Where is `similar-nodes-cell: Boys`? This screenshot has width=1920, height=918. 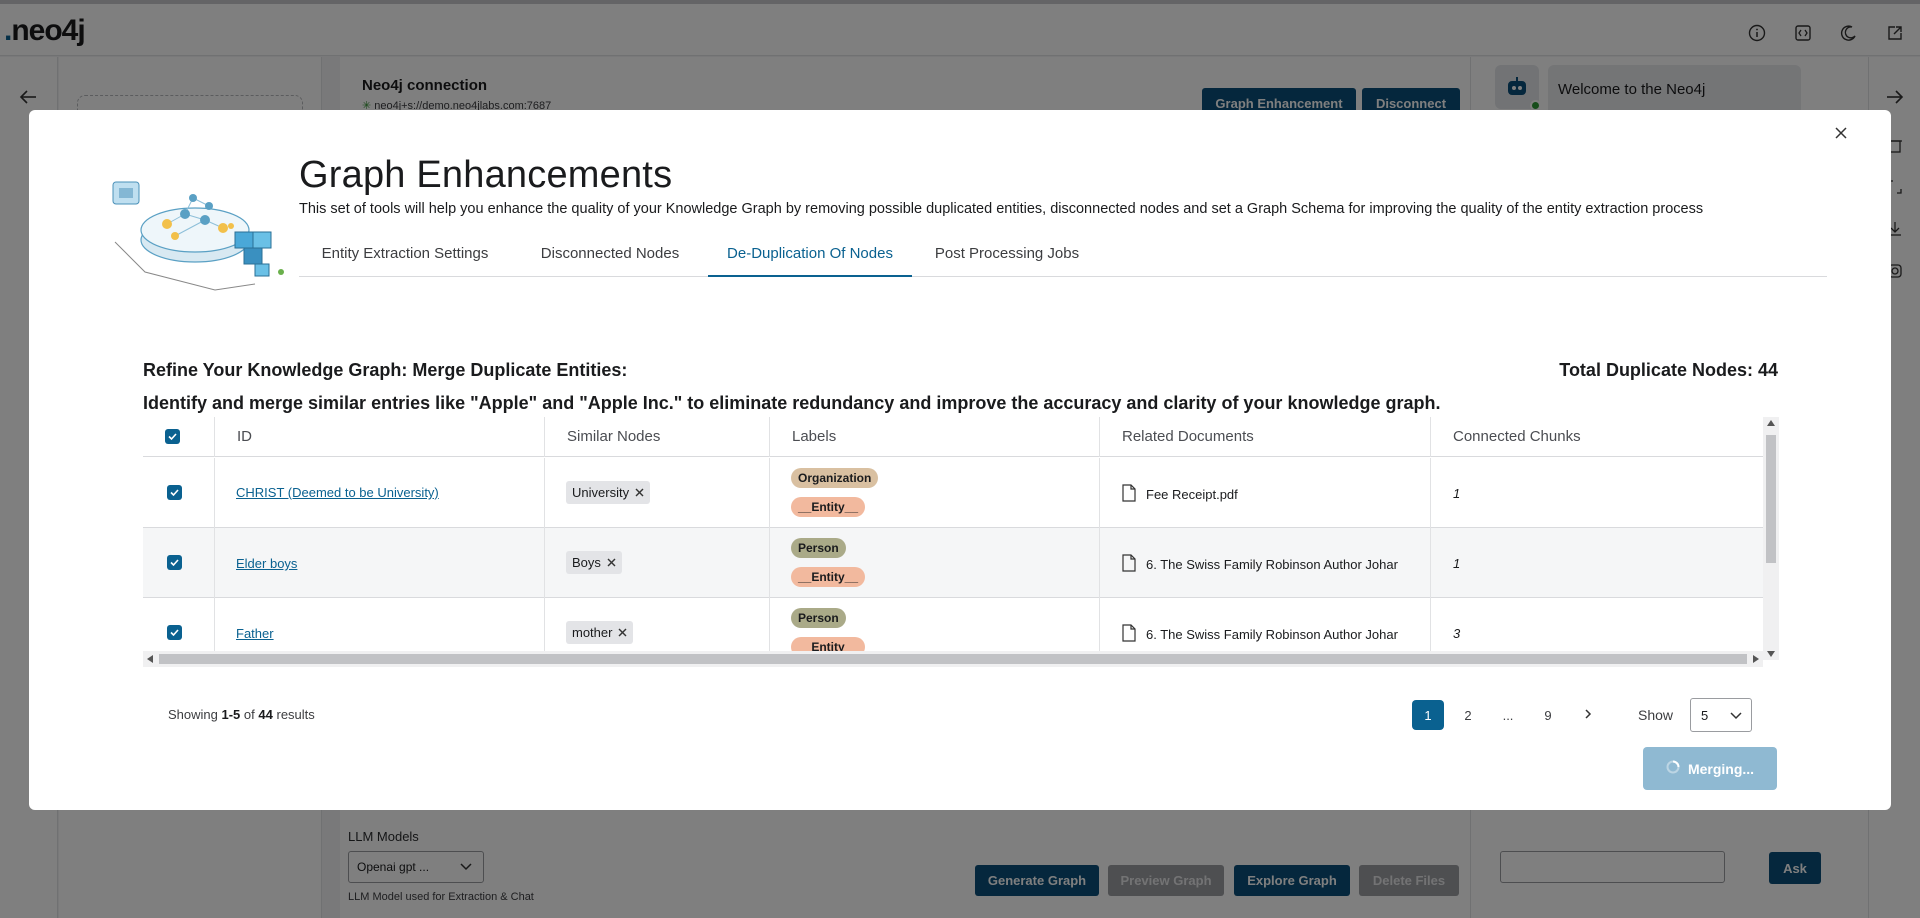
similar-nodes-cell: Boys is located at coordinates (656, 563).